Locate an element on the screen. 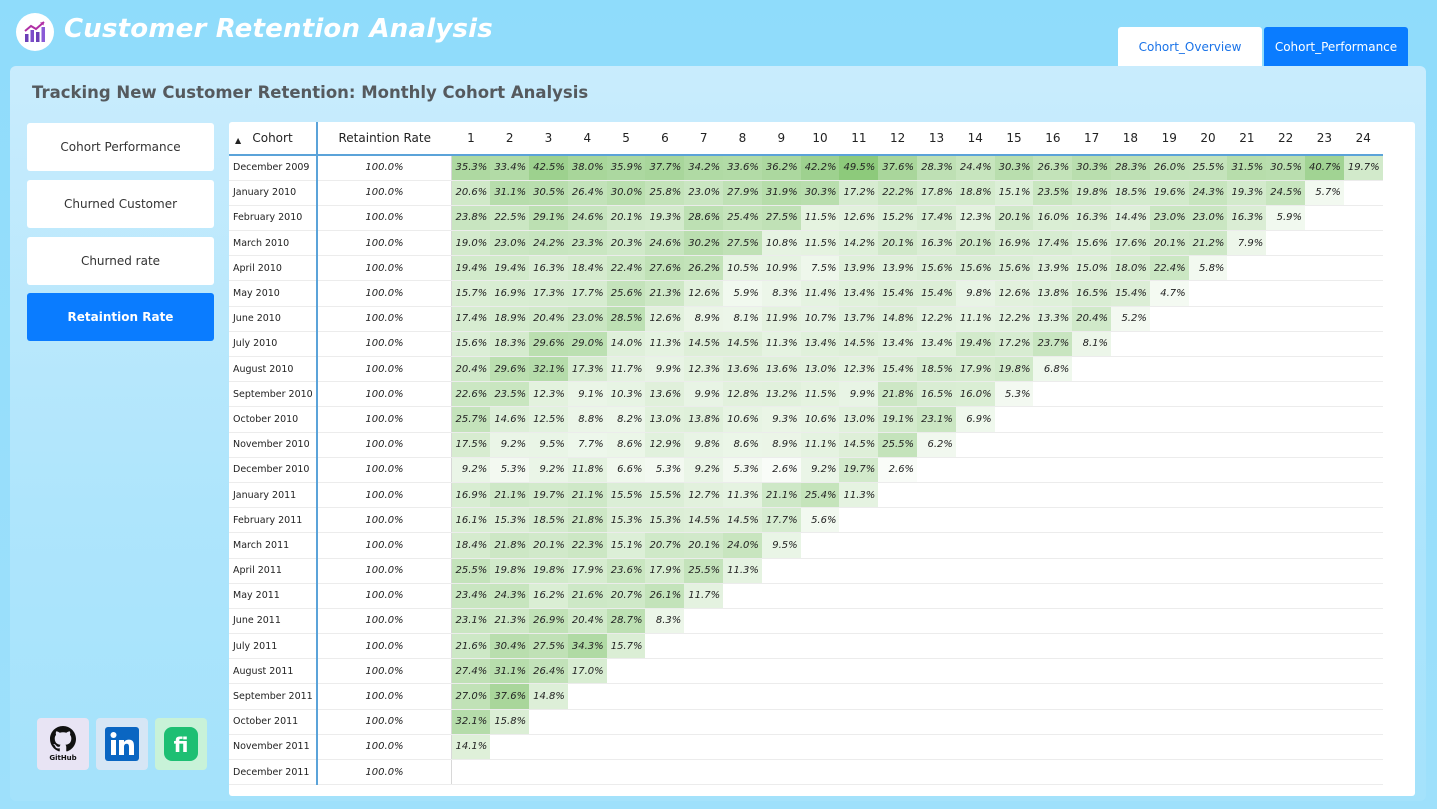 This screenshot has width=1437, height=809. retention-value-cell: 17.7% is located at coordinates (587, 293).